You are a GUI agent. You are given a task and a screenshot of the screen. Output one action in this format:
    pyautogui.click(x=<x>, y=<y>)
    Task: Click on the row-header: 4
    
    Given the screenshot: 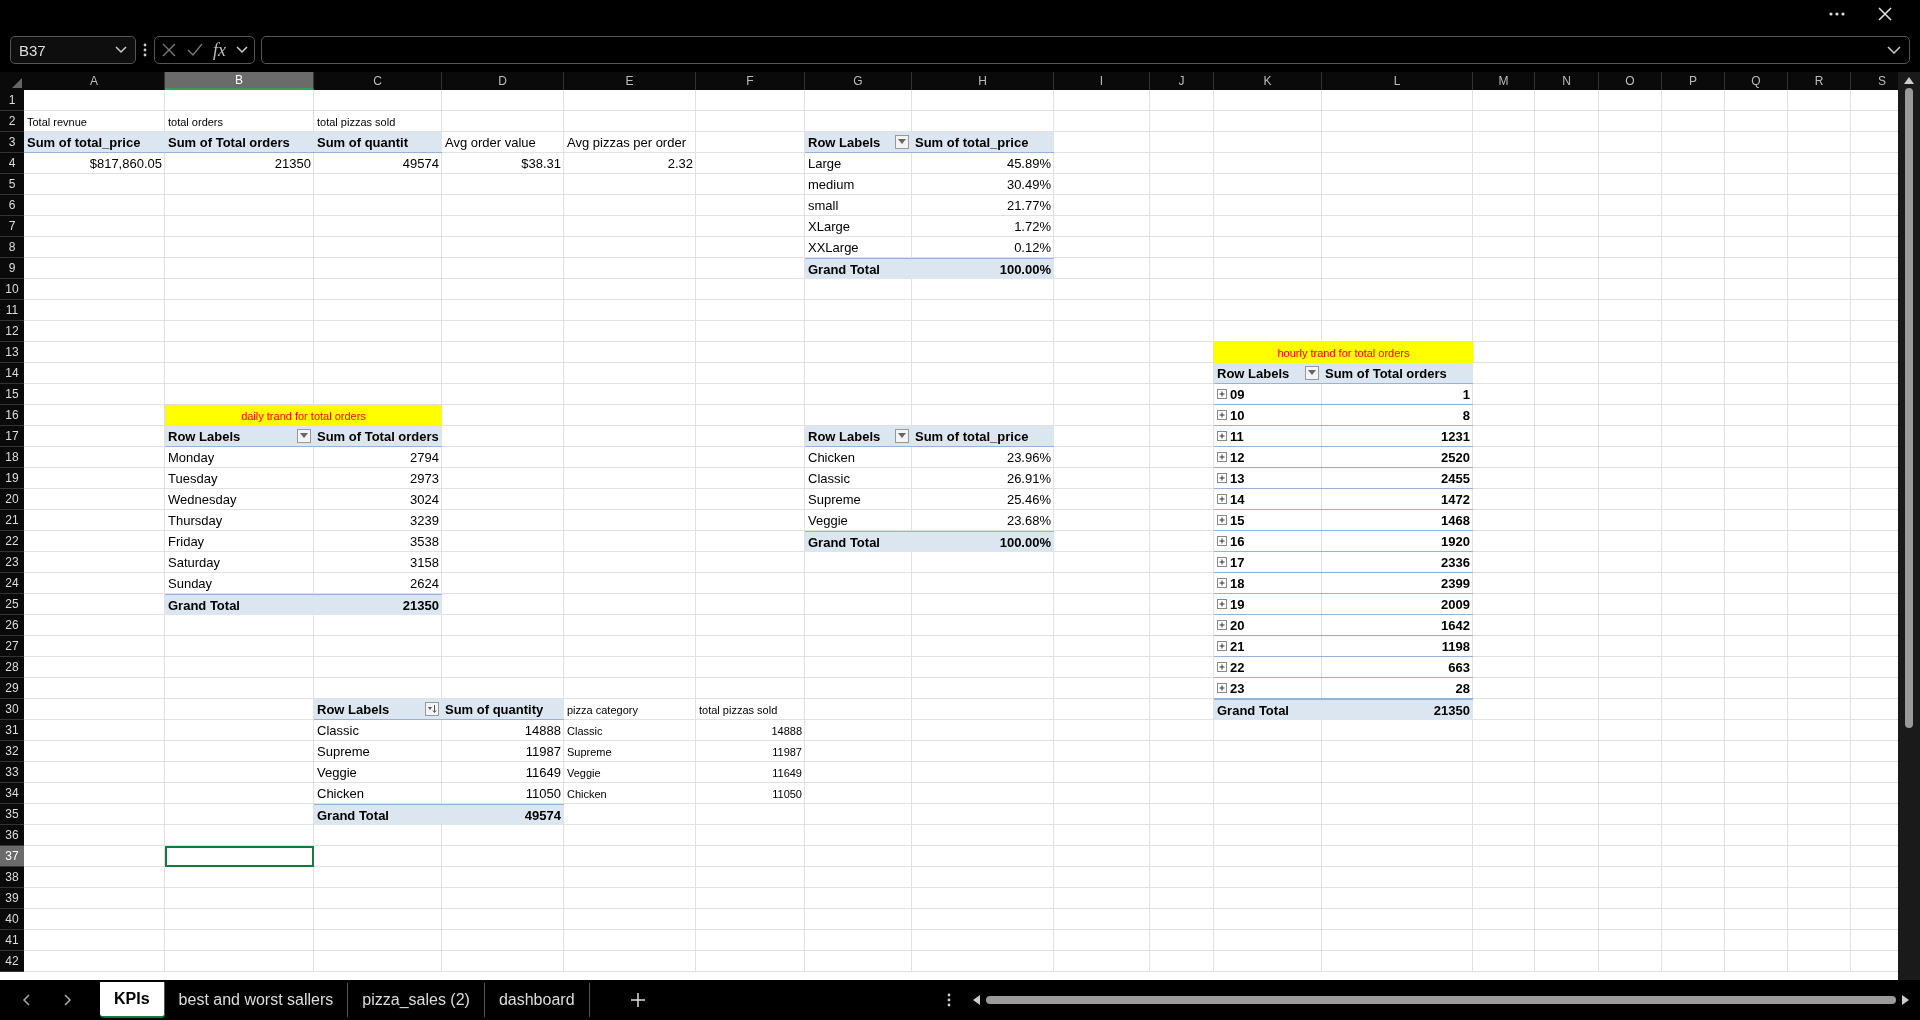 What is the action you would take?
    pyautogui.click(x=12, y=163)
    